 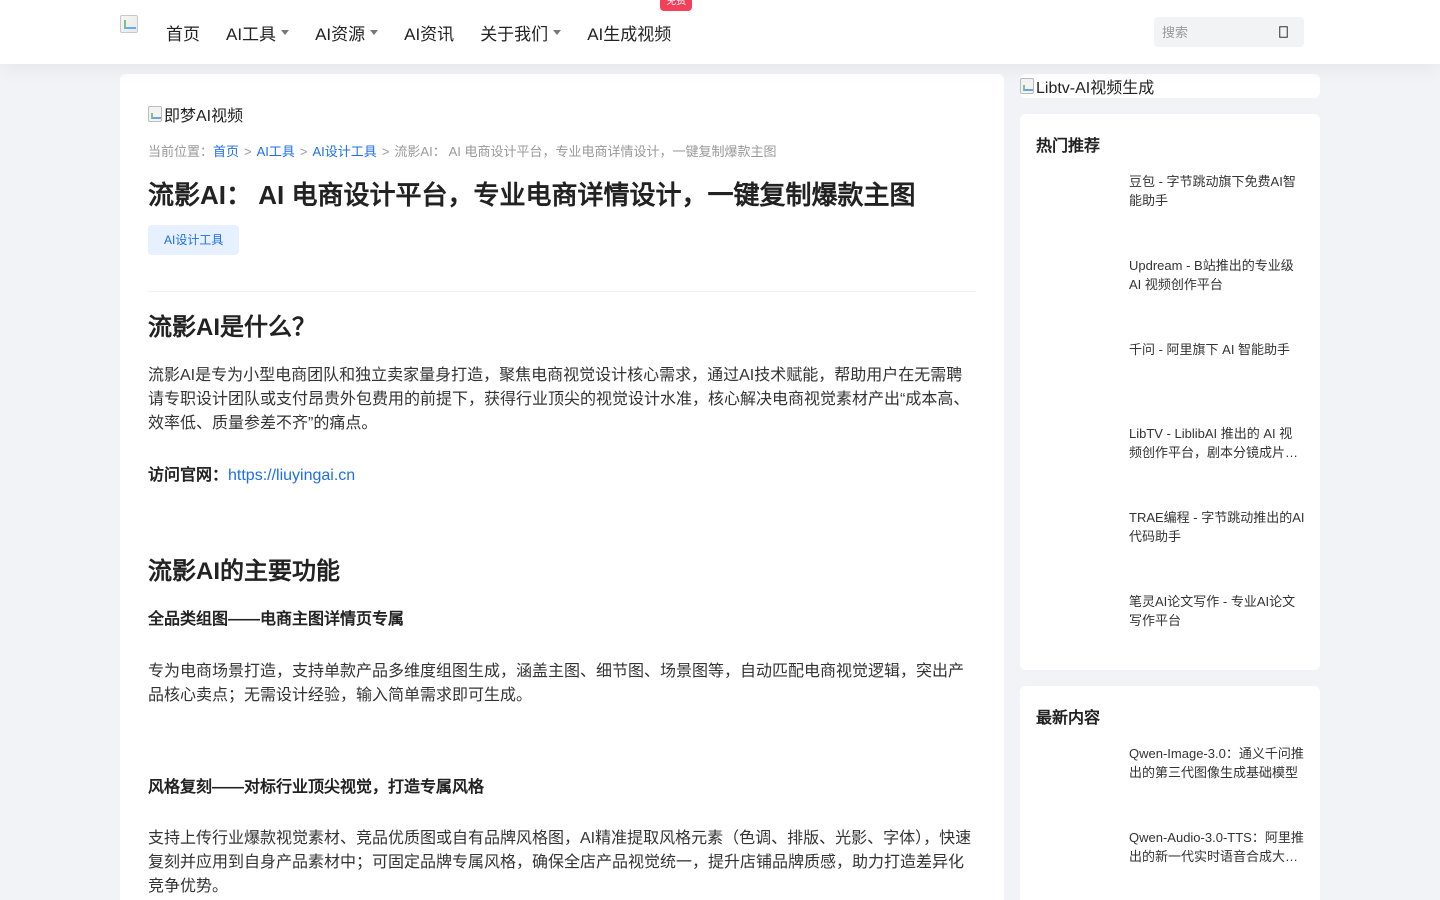 I want to click on breadcrumb-ai-tools: AI工具, so click(x=276, y=151).